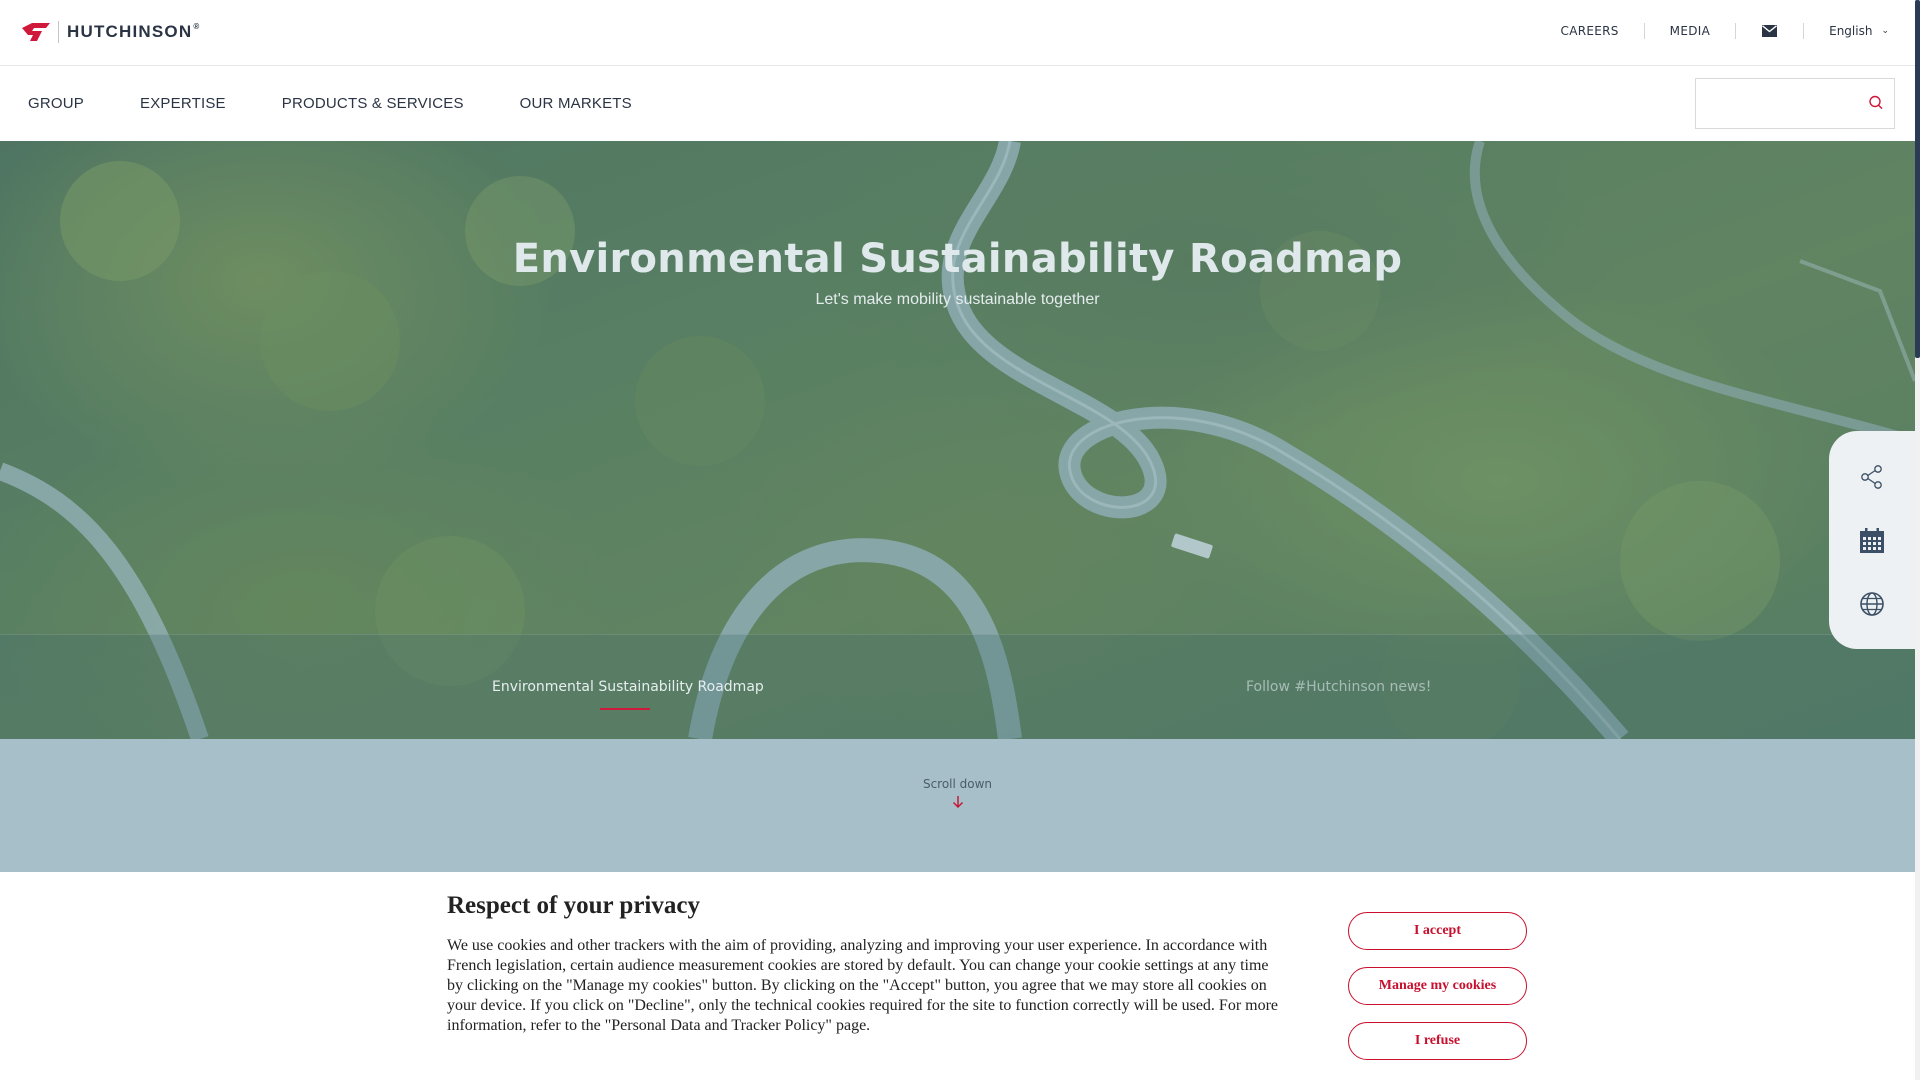 The width and height of the screenshot is (1920, 1080). Describe the element at coordinates (1917, 540) in the screenshot. I see `page-scrollbar` at that location.